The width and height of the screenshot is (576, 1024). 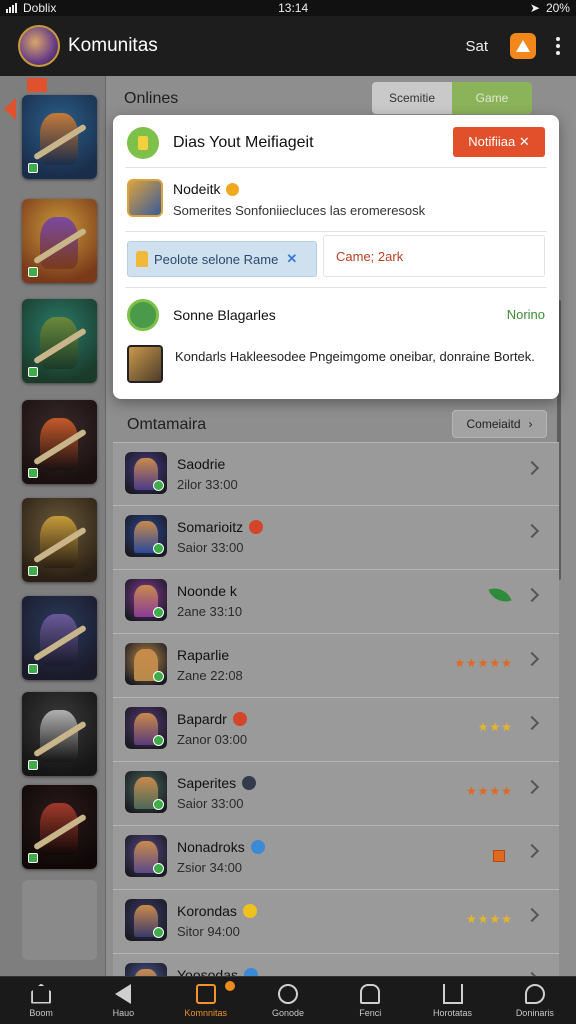 I want to click on nav-label: Horotatas, so click(x=453, y=1012).